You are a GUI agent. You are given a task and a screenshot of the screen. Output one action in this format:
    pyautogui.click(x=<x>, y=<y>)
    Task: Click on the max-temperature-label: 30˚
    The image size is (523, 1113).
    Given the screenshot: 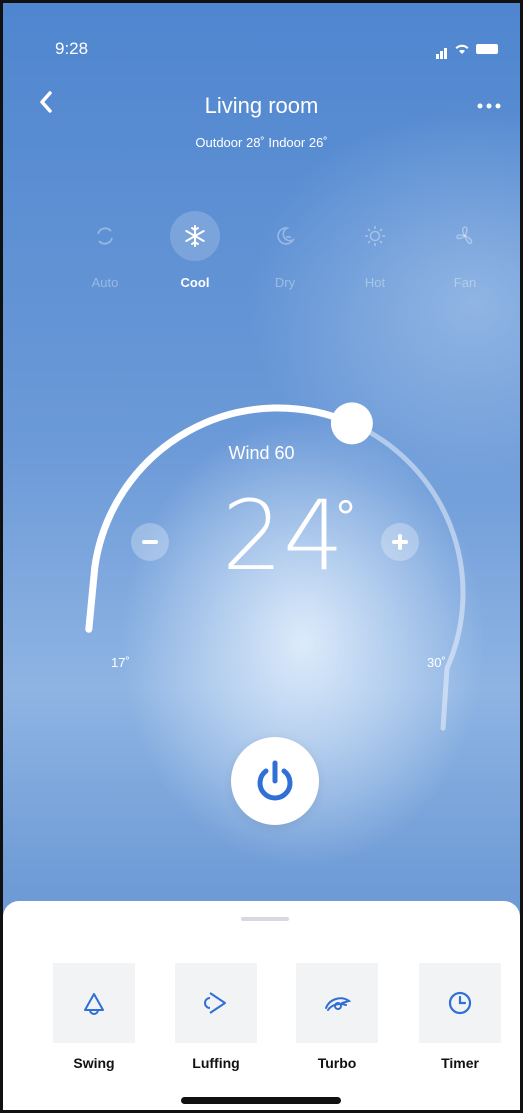 What is the action you would take?
    pyautogui.click(x=436, y=662)
    